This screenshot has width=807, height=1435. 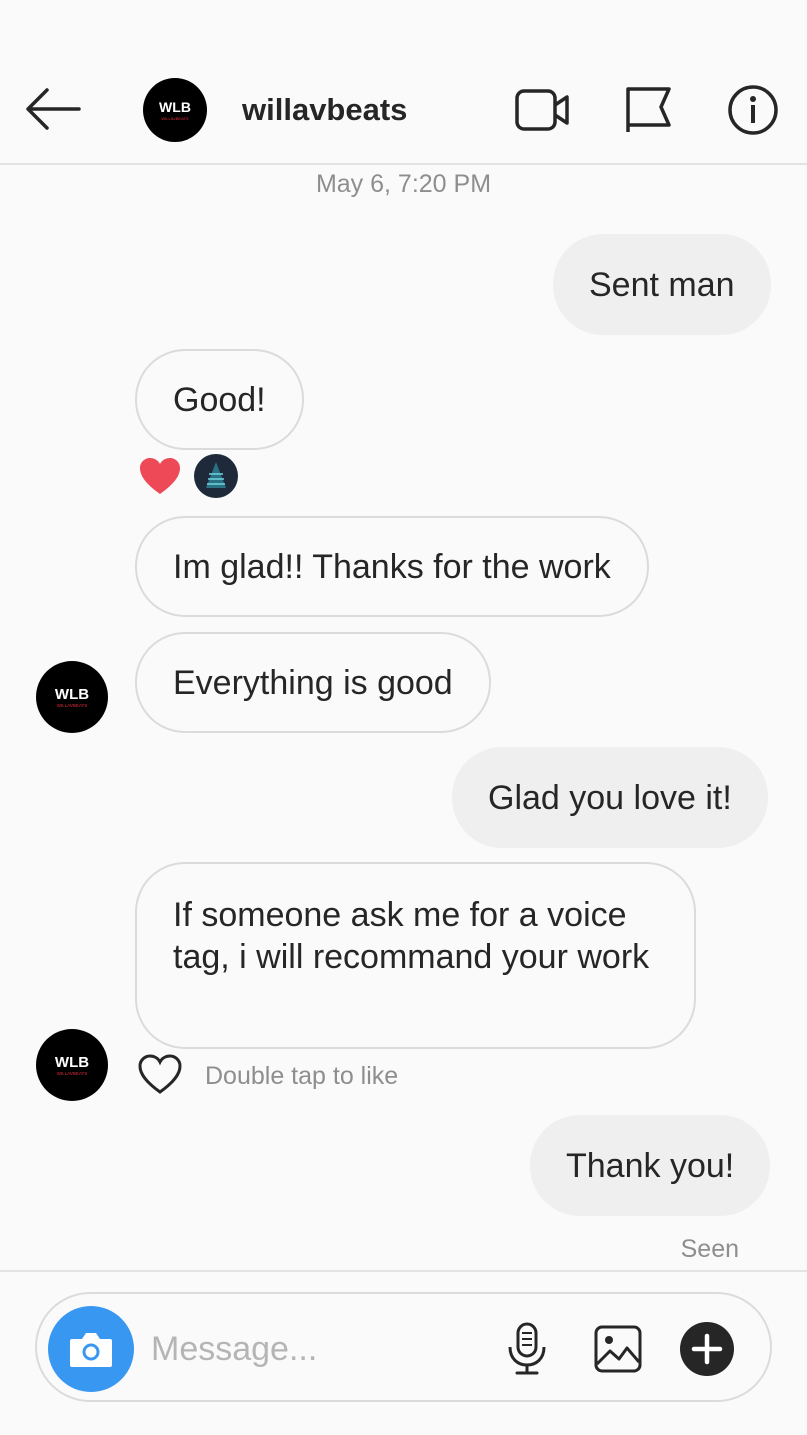 I want to click on chat-username: willavbeats, so click(x=324, y=110).